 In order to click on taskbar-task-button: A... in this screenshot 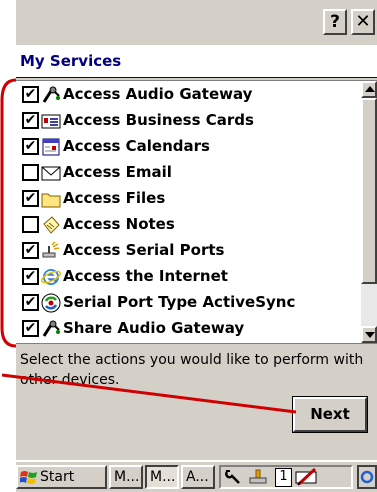, I will do `click(198, 477)`.